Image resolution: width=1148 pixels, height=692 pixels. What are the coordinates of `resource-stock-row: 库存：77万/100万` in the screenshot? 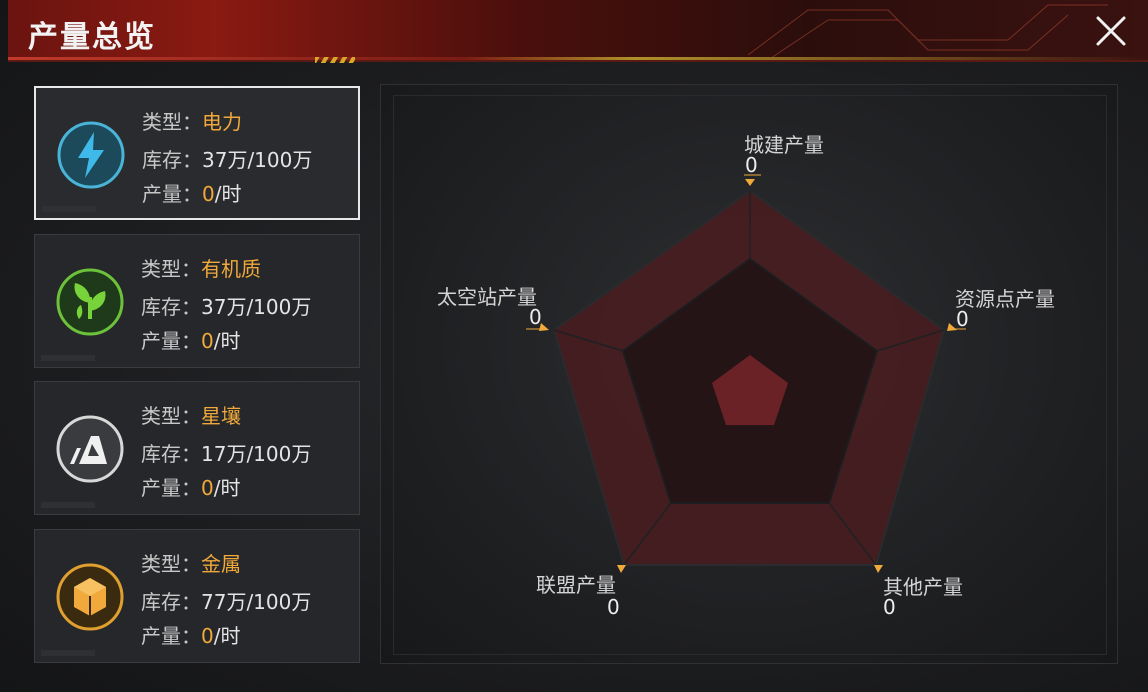 It's located at (226, 602).